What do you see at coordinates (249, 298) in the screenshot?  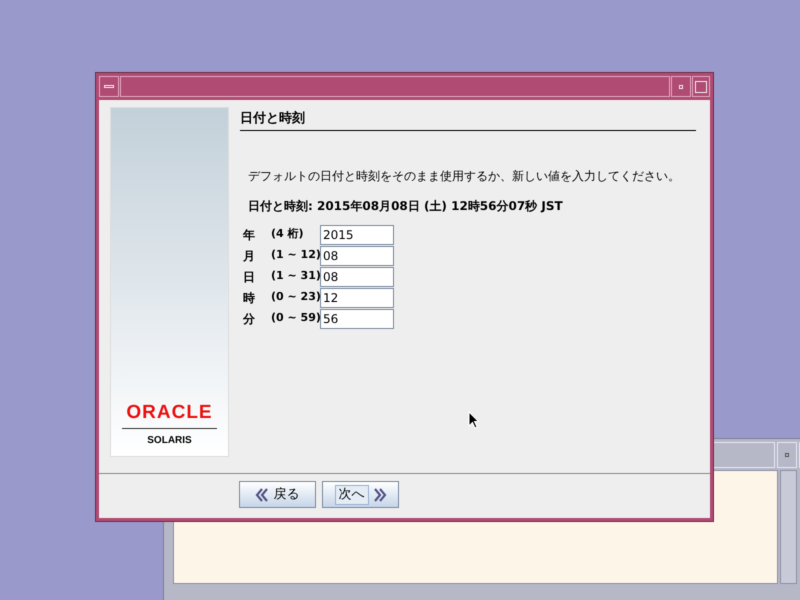 I see `field-label: 時` at bounding box center [249, 298].